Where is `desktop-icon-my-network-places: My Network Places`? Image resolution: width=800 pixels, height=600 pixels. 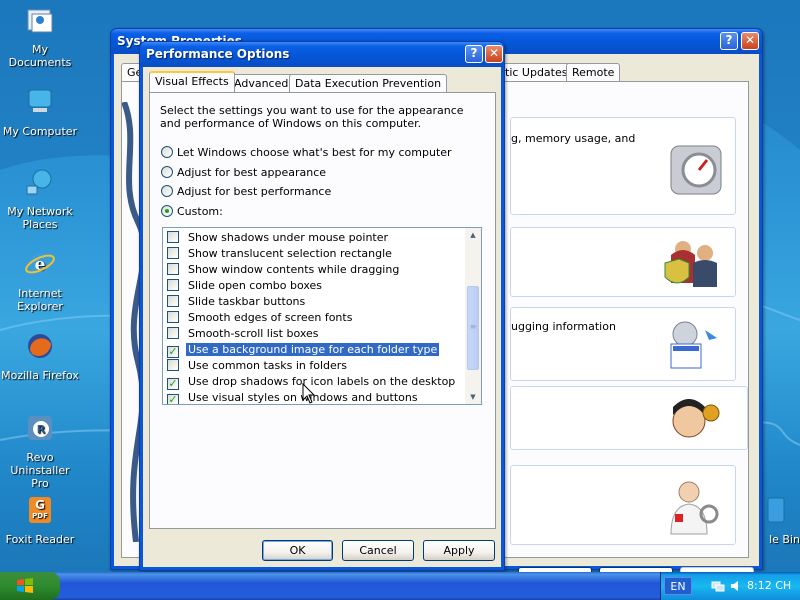
desktop-icon-my-network-places: My Network Places is located at coordinates (40, 198).